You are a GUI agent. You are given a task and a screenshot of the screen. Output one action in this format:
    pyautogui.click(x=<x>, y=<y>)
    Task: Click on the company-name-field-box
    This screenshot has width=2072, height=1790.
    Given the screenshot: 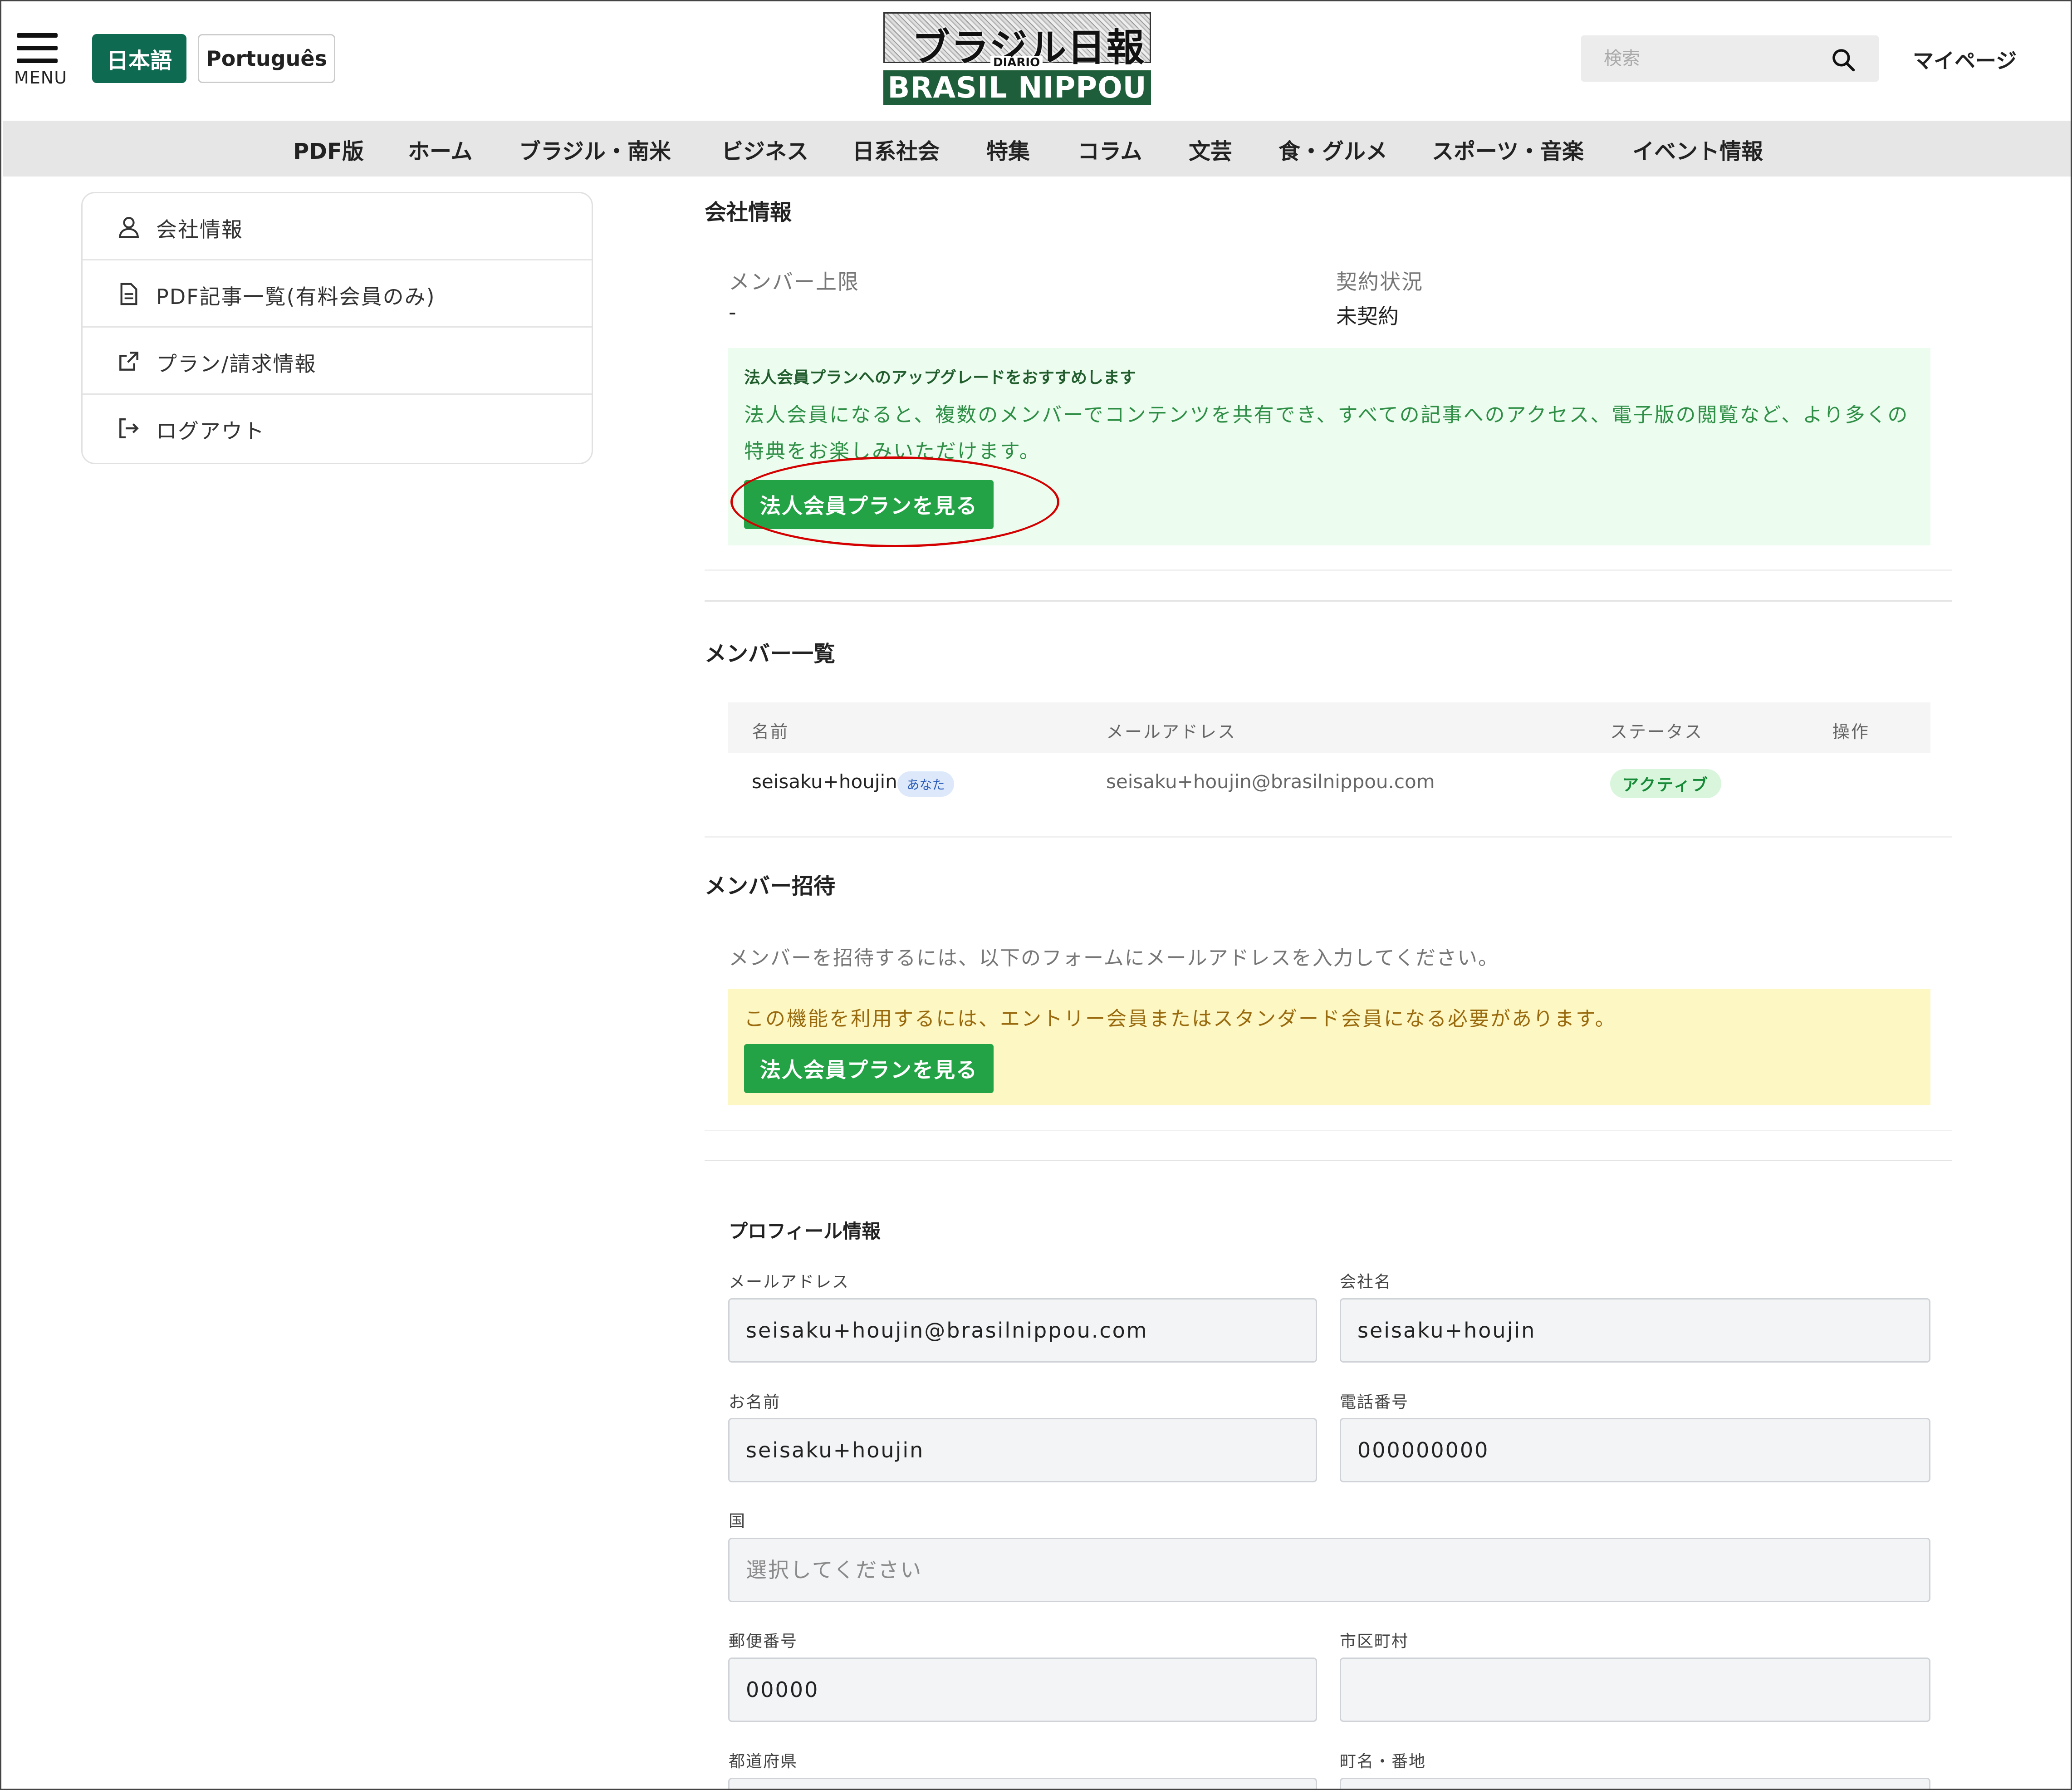 What is the action you would take?
    pyautogui.click(x=1635, y=1330)
    